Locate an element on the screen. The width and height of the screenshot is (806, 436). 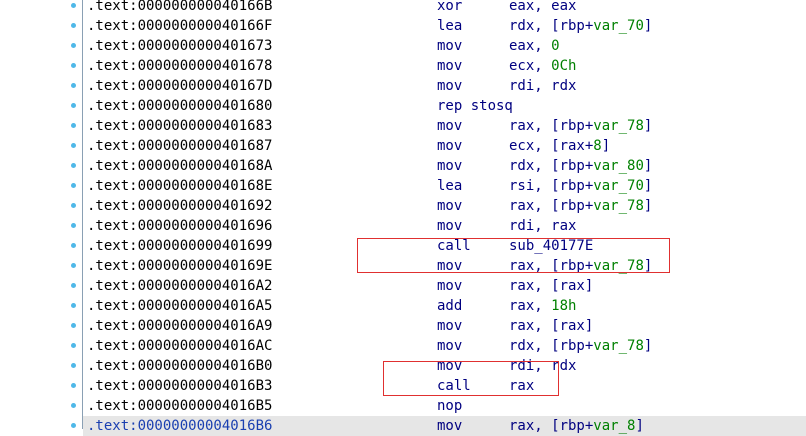
listing-row: .text:00000000004016A2 mov rax, [rax] is located at coordinates (403, 286).